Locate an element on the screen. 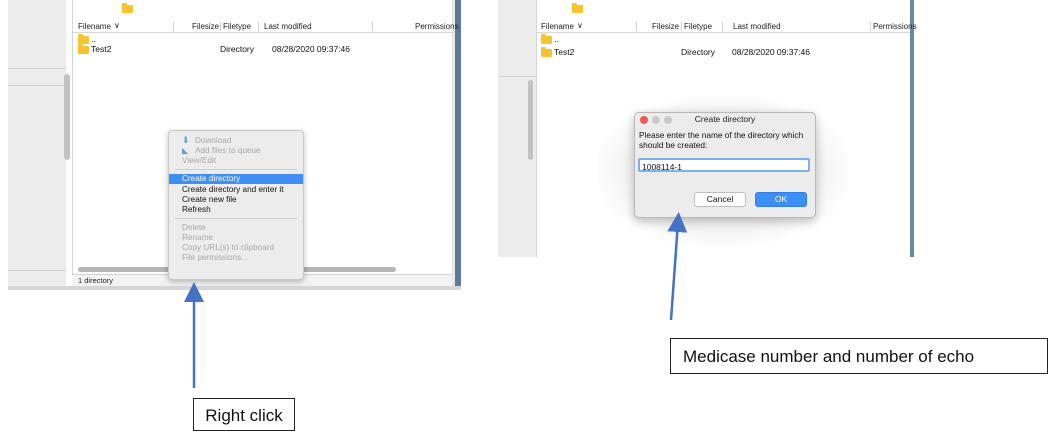 The image size is (1050, 432). right-click-callout: Right click is located at coordinates (244, 414).